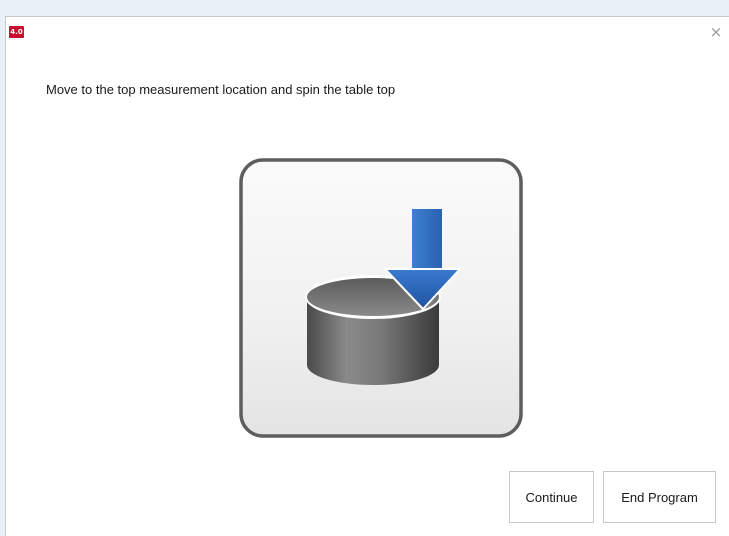  What do you see at coordinates (16, 32) in the screenshot?
I see `app-logo-icon: 4.0` at bounding box center [16, 32].